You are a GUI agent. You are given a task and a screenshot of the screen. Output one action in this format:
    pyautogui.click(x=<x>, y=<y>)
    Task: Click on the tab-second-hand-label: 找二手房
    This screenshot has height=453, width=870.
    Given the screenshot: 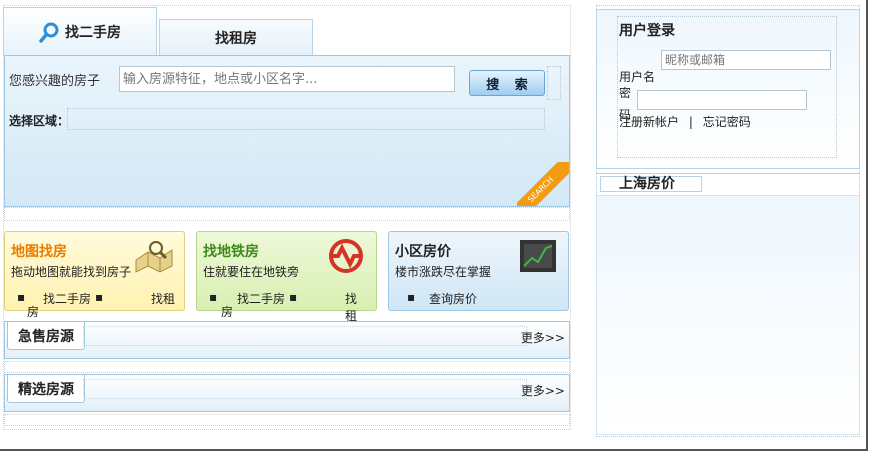 What is the action you would take?
    pyautogui.click(x=93, y=32)
    